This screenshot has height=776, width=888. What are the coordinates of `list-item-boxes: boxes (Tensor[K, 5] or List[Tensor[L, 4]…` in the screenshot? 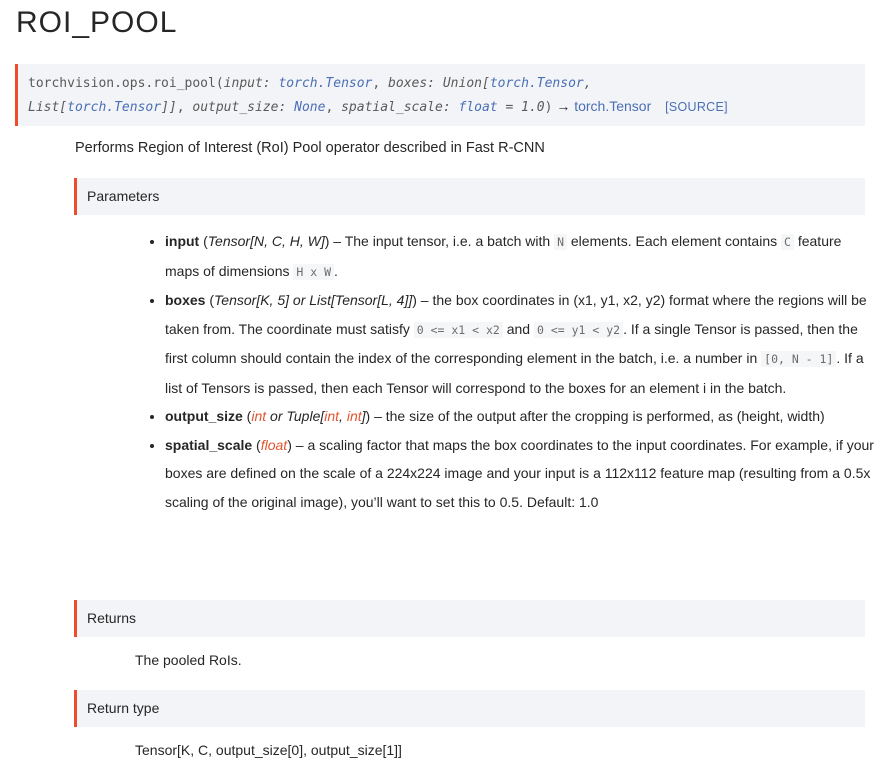 It's located at (520, 344).